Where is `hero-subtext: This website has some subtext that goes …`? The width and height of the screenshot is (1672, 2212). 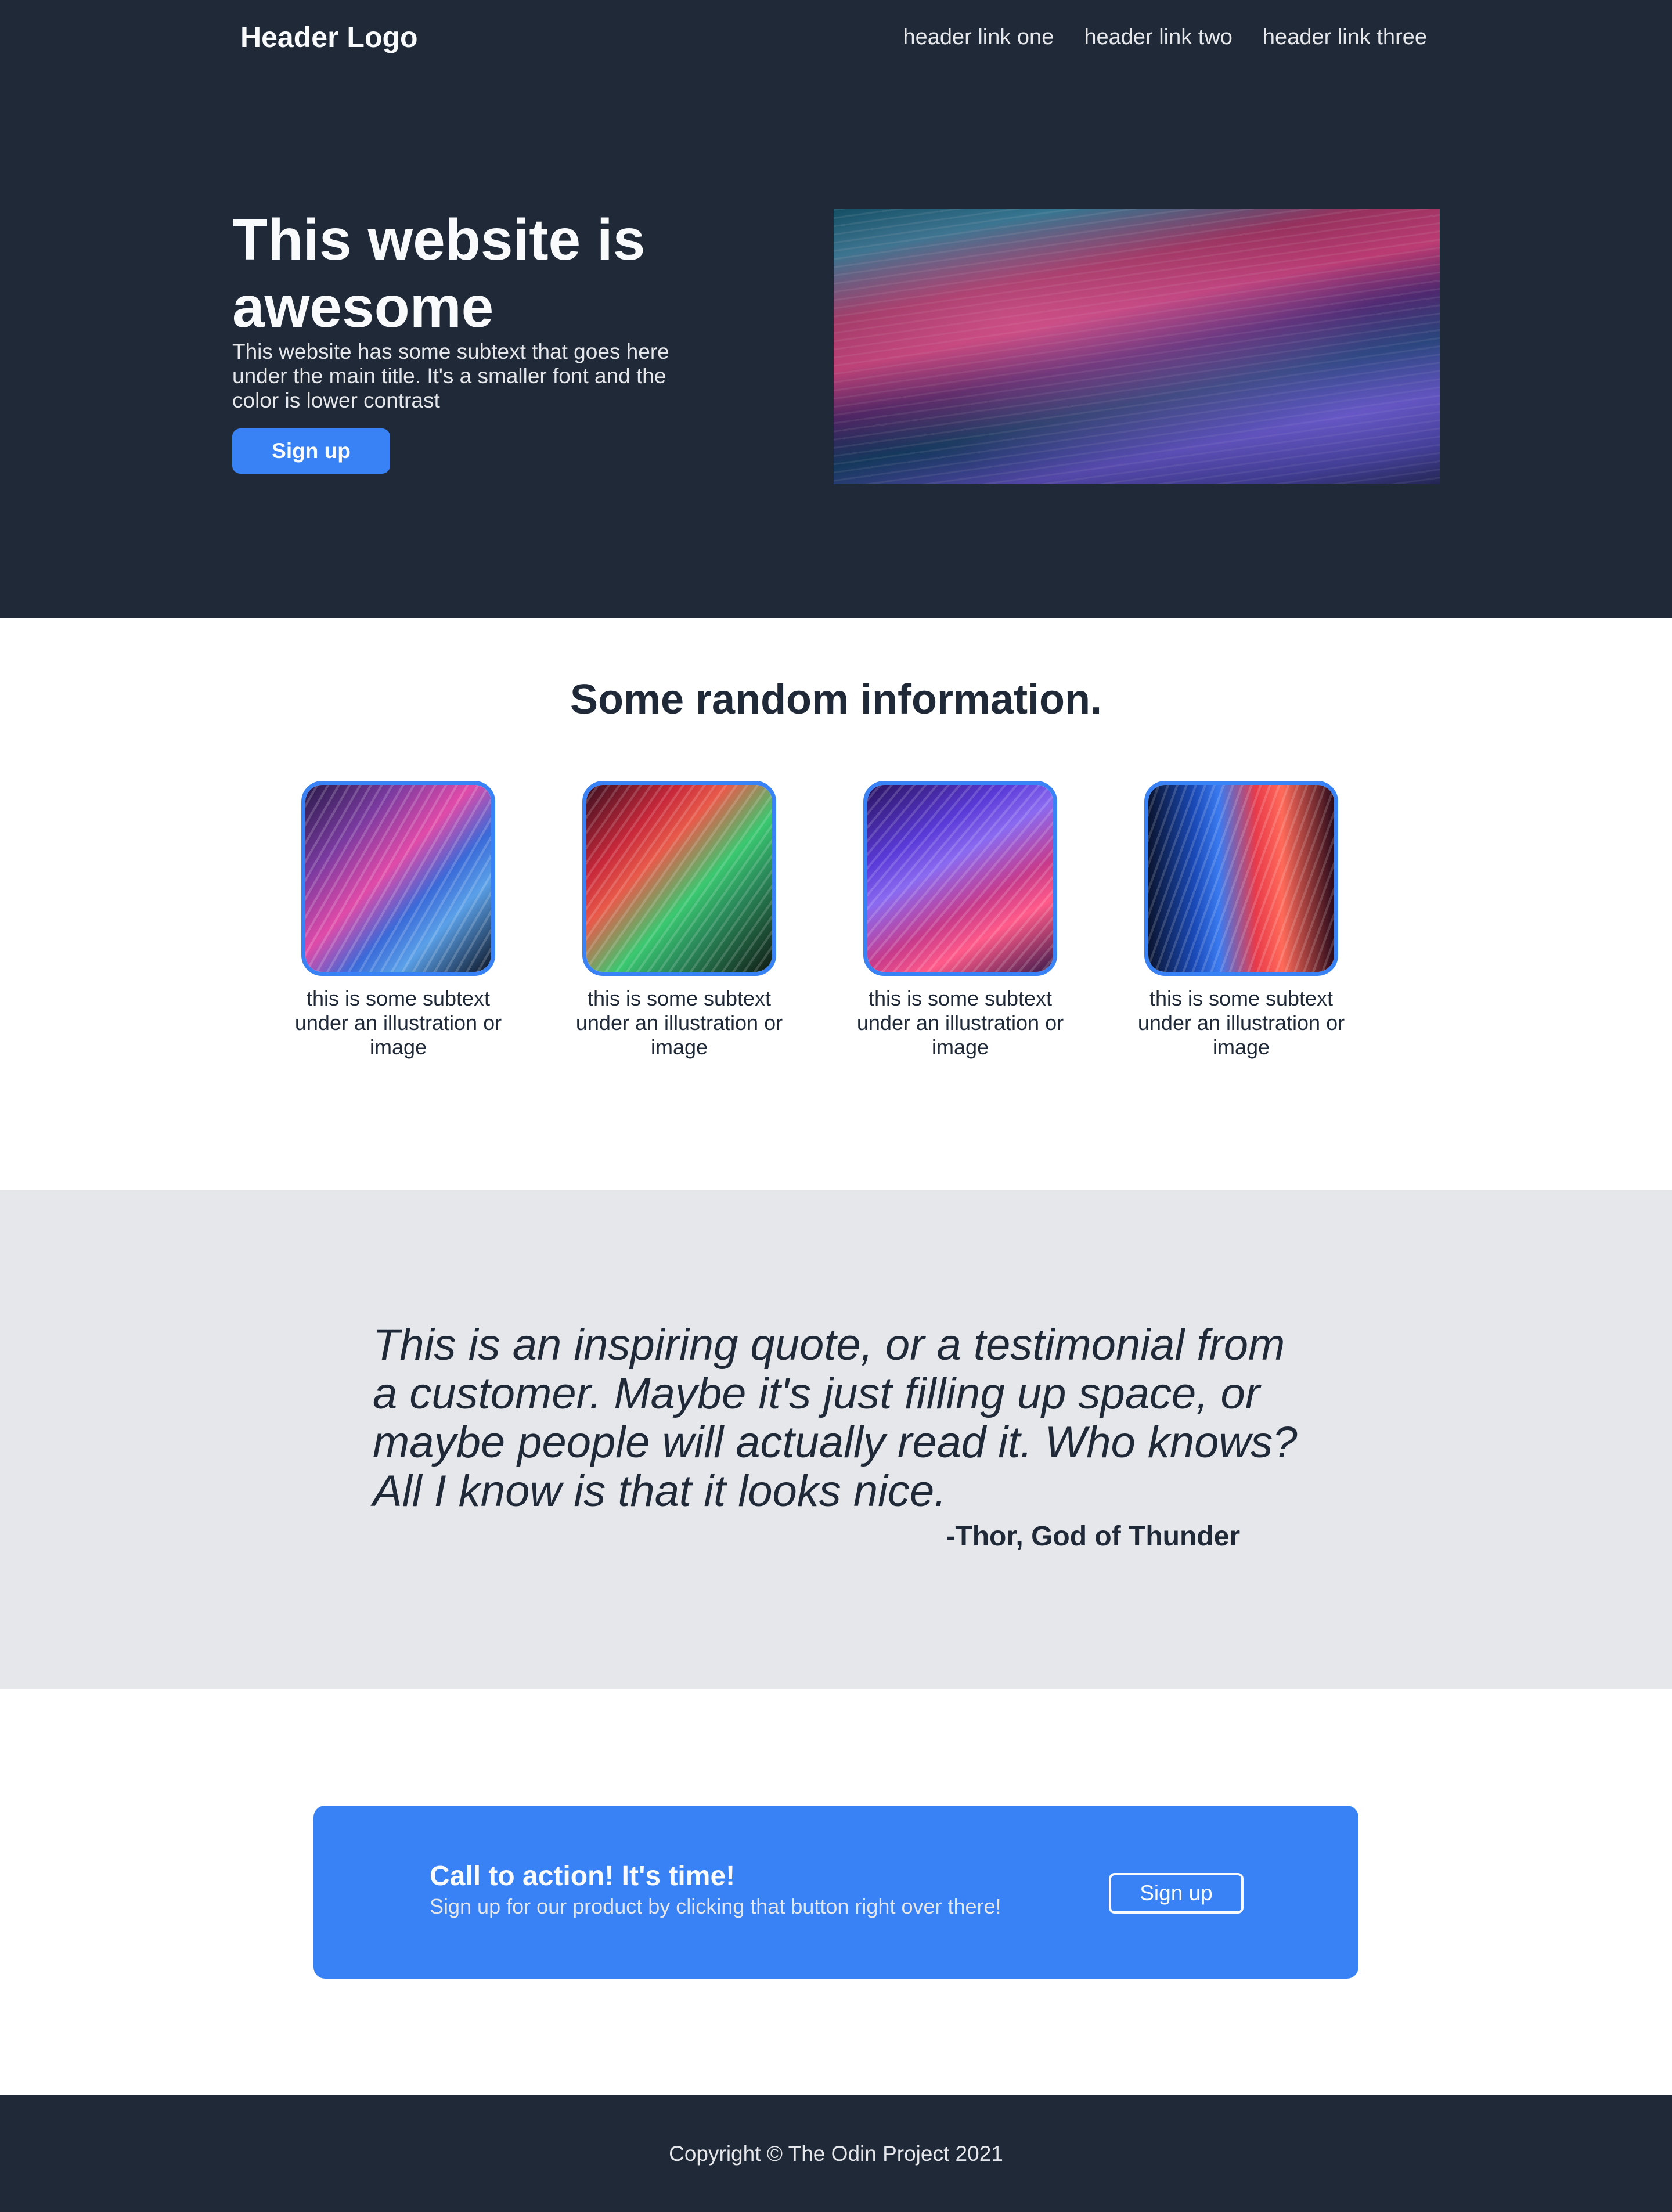
hero-subtext: This website has some subtext that goes … is located at coordinates (451, 376).